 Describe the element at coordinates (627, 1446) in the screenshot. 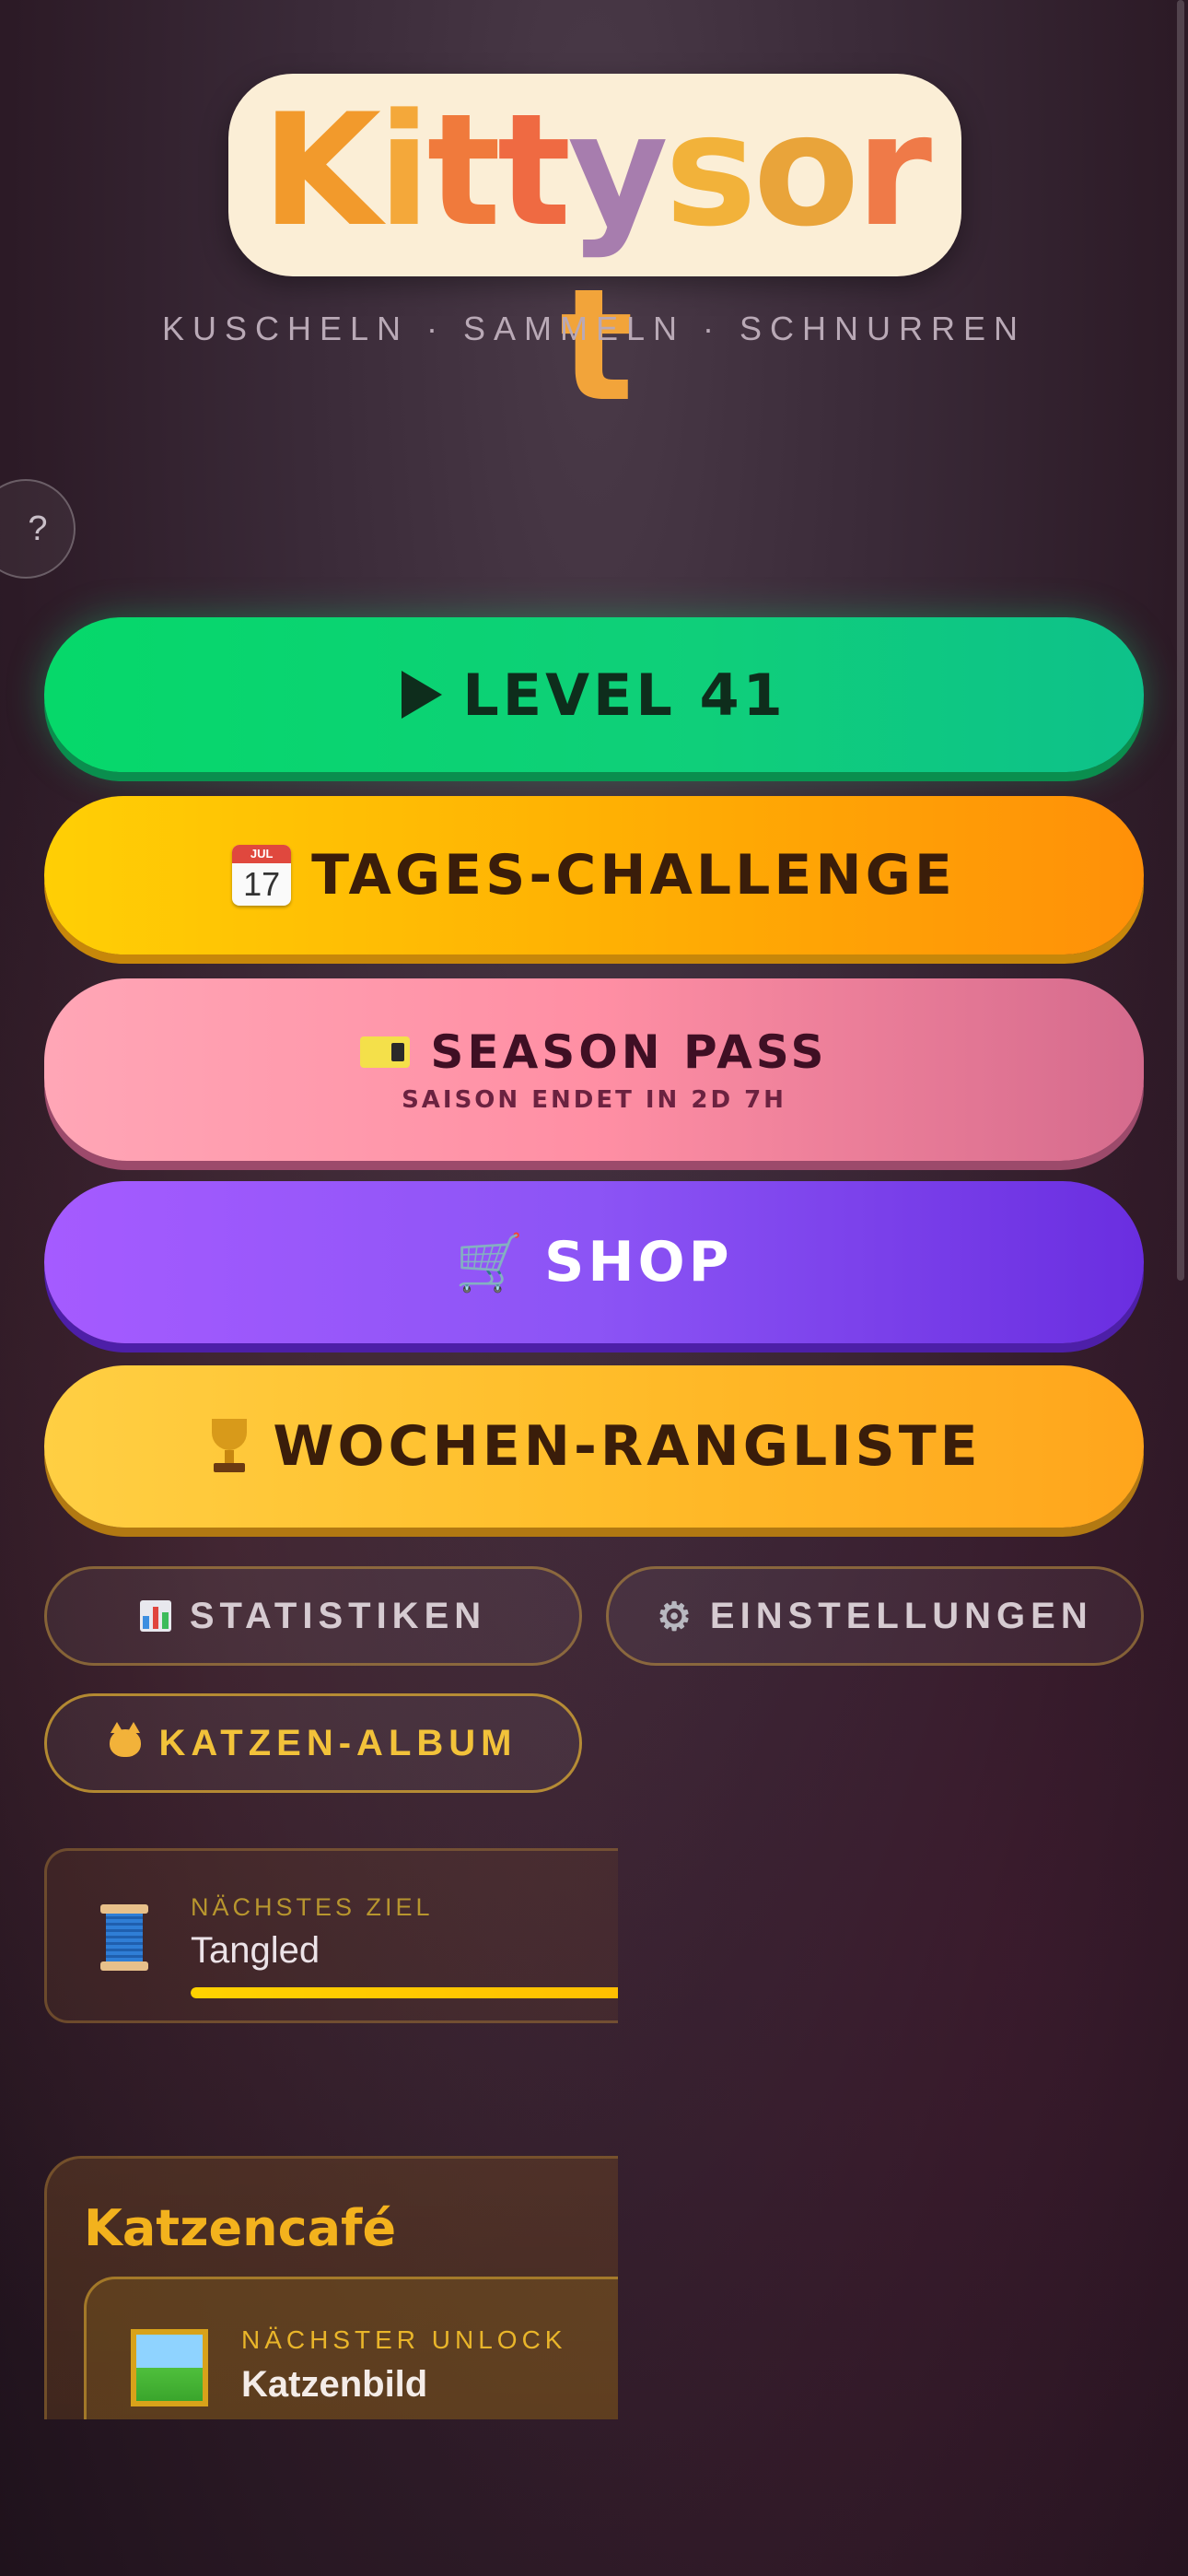

I see `weekly-leaderboard-label: WOCHEN-RANGLISTE` at that location.